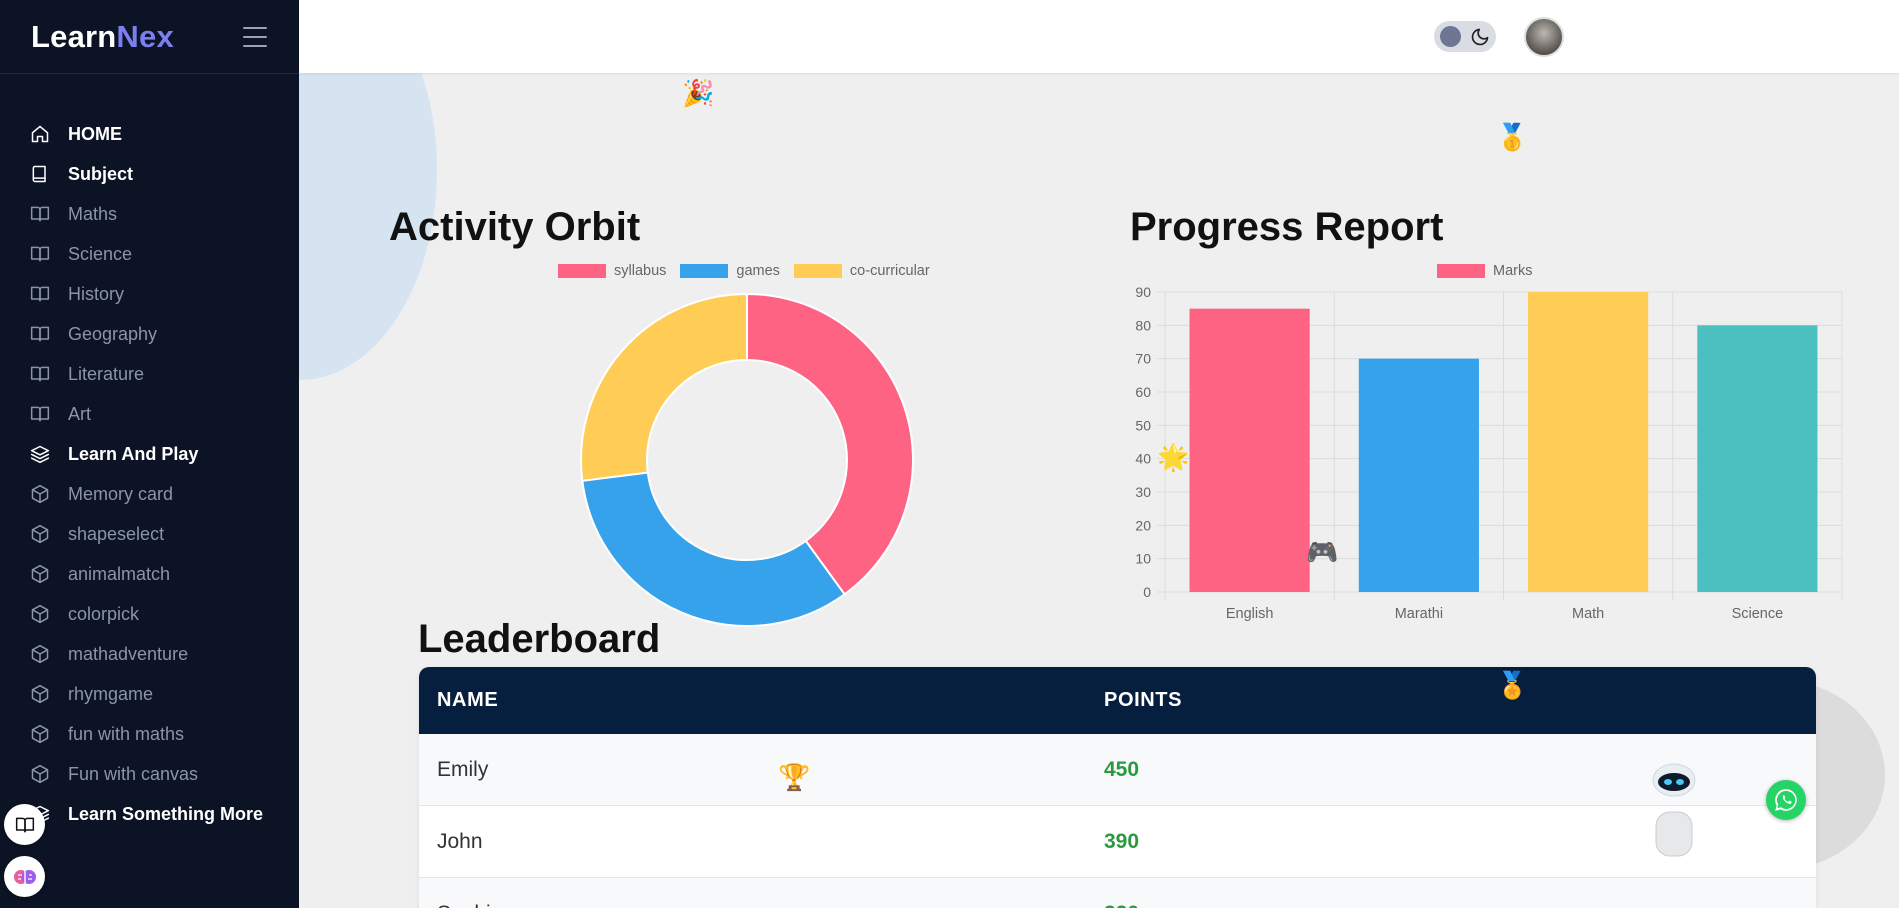 The image size is (1899, 908). What do you see at coordinates (149, 214) in the screenshot?
I see `sidebar-item-maths: Maths` at bounding box center [149, 214].